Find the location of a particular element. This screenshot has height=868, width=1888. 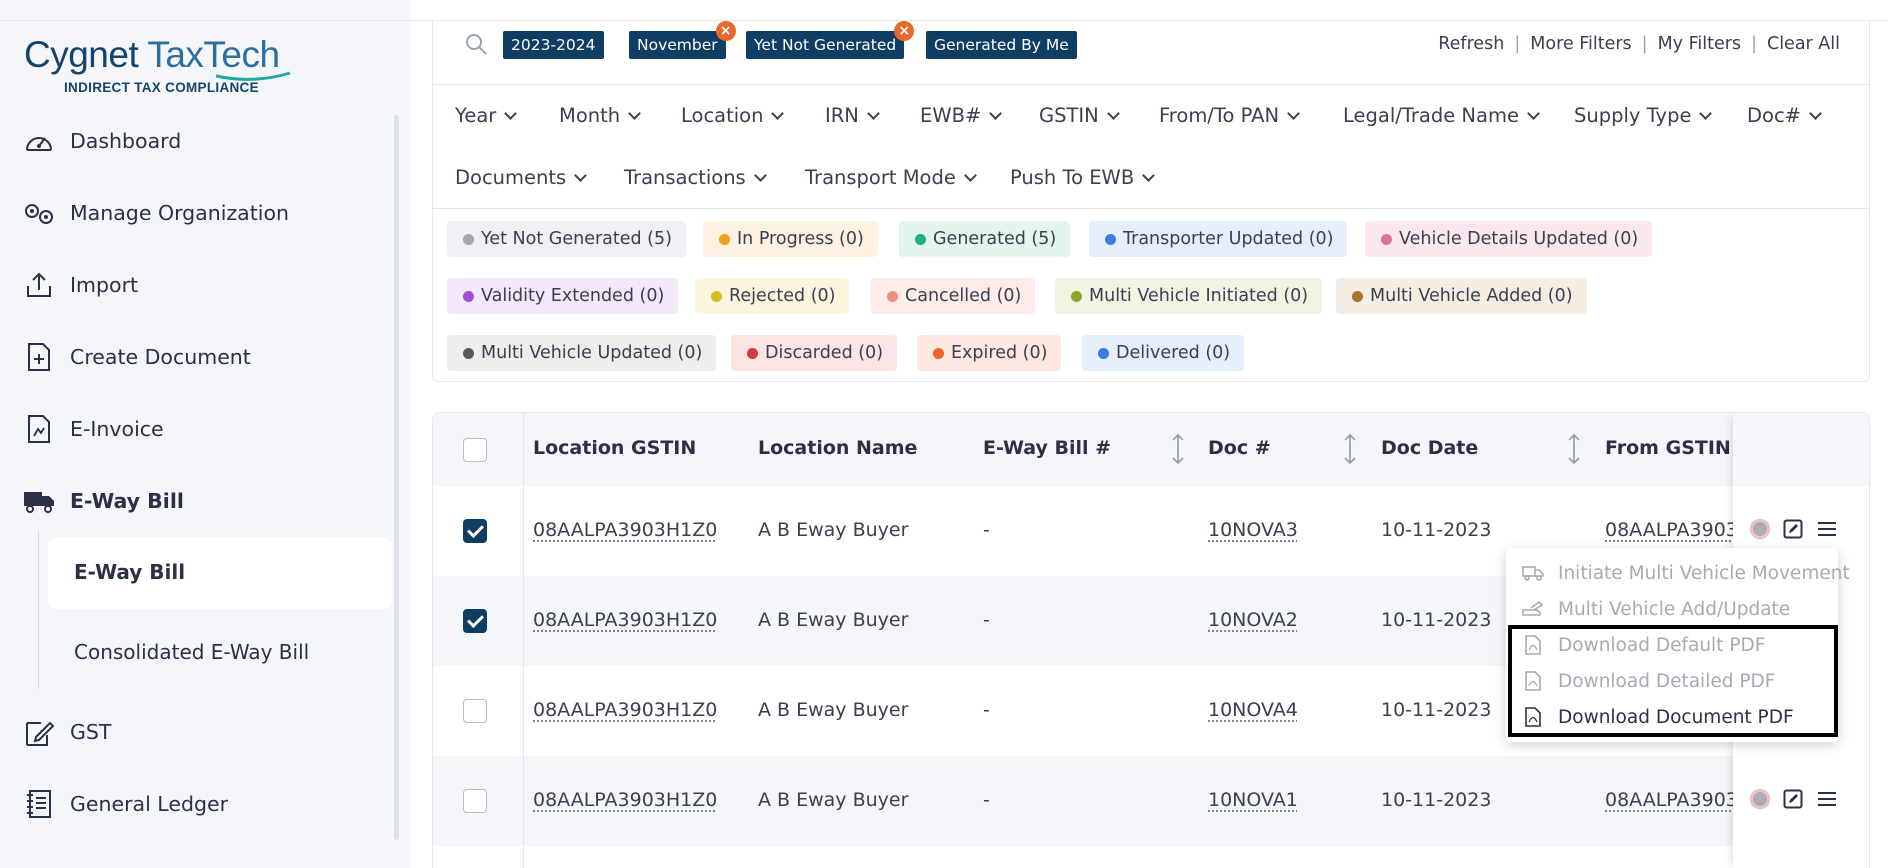

dropdown-transactions: Transactions is located at coordinates (695, 177).